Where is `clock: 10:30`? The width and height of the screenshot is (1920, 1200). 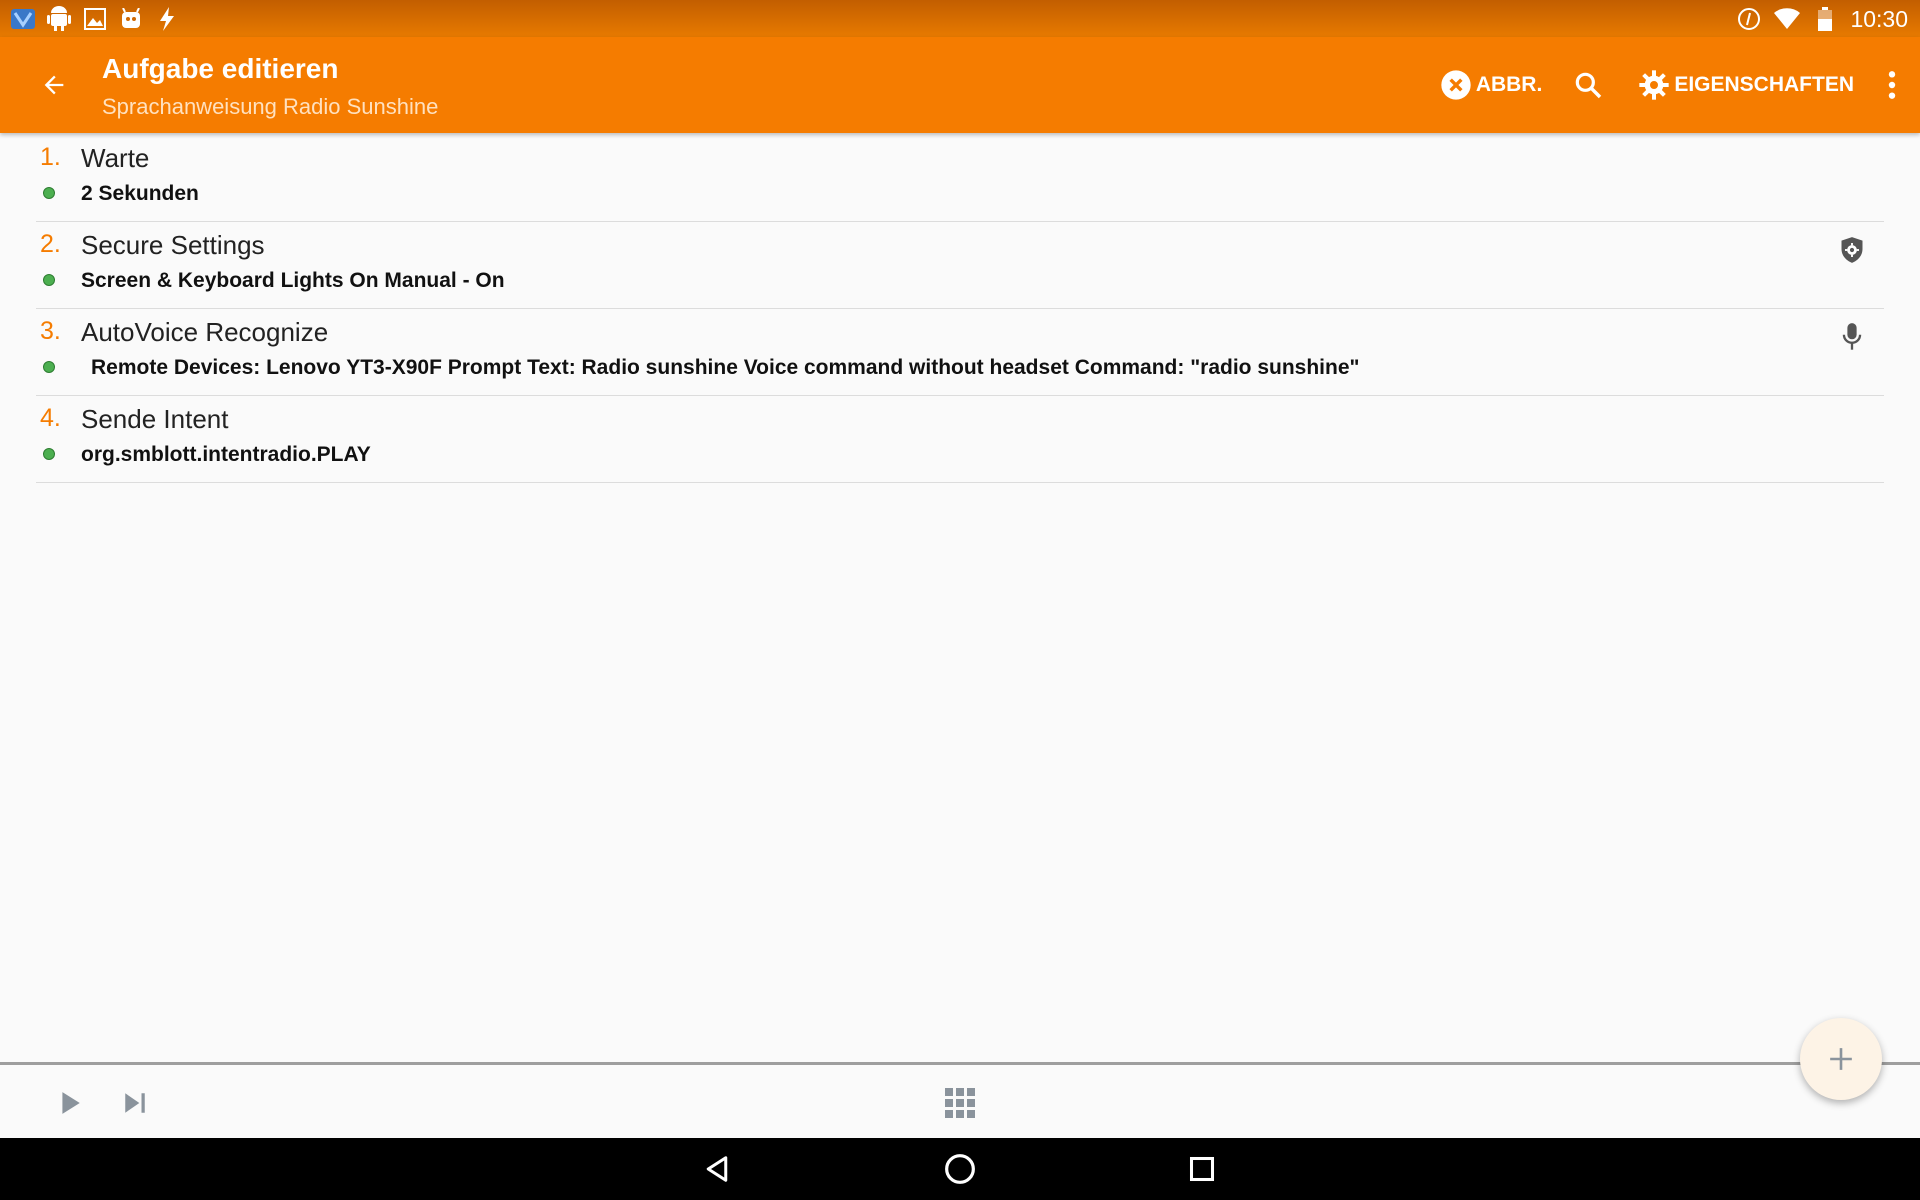
clock: 10:30 is located at coordinates (1879, 18).